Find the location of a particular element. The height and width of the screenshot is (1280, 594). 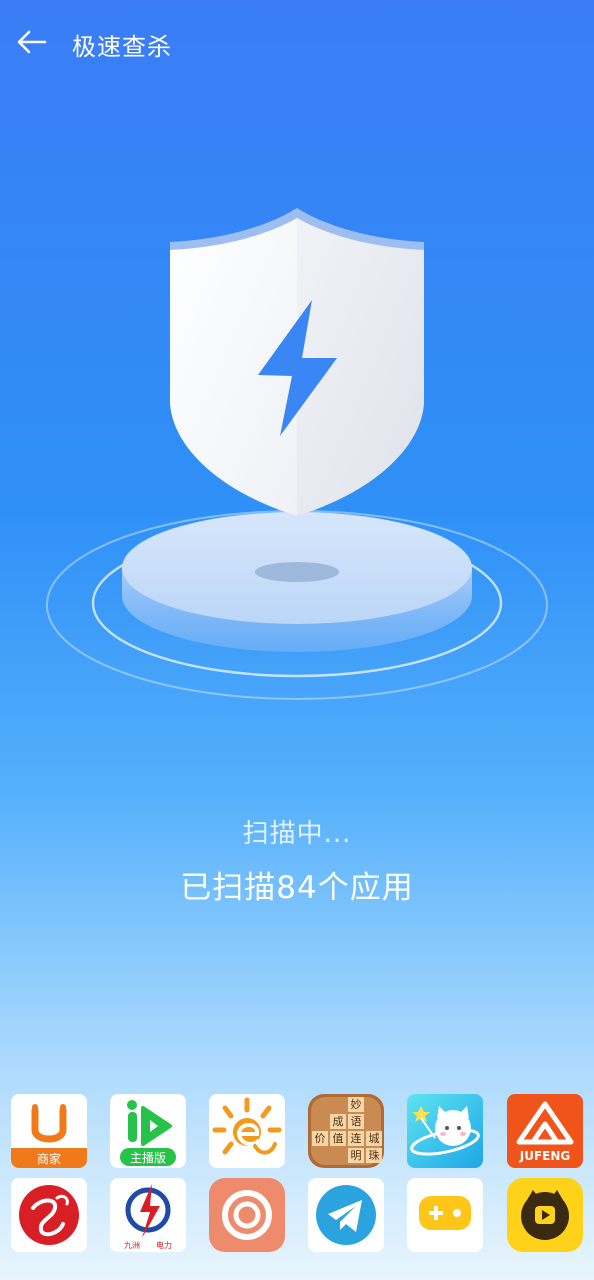

sun-e-app-icon is located at coordinates (247, 1131).